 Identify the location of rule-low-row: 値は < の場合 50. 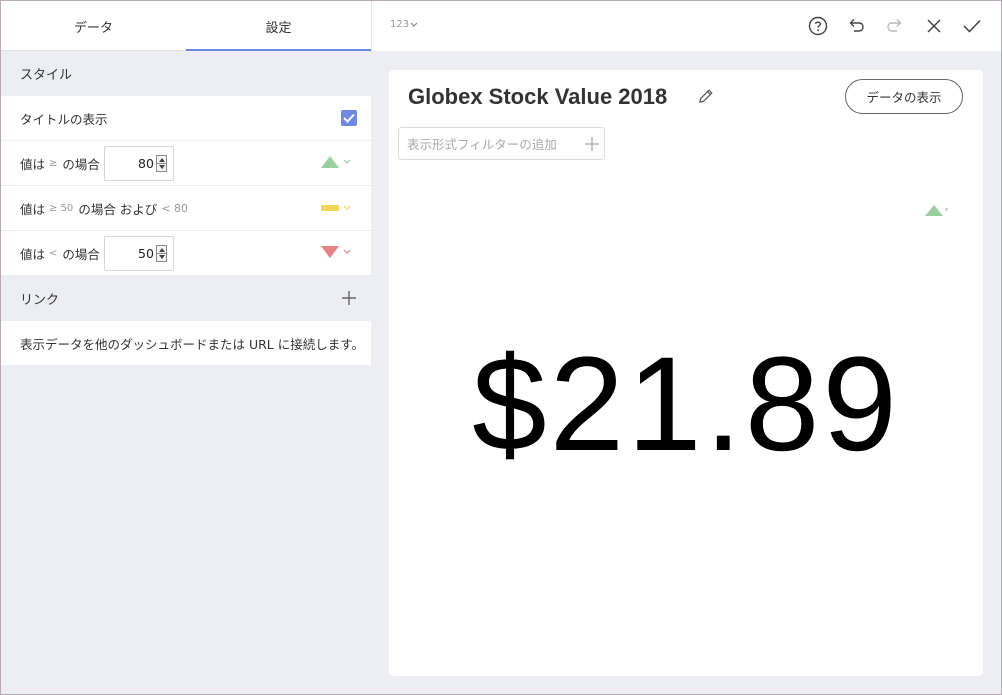
(186, 253).